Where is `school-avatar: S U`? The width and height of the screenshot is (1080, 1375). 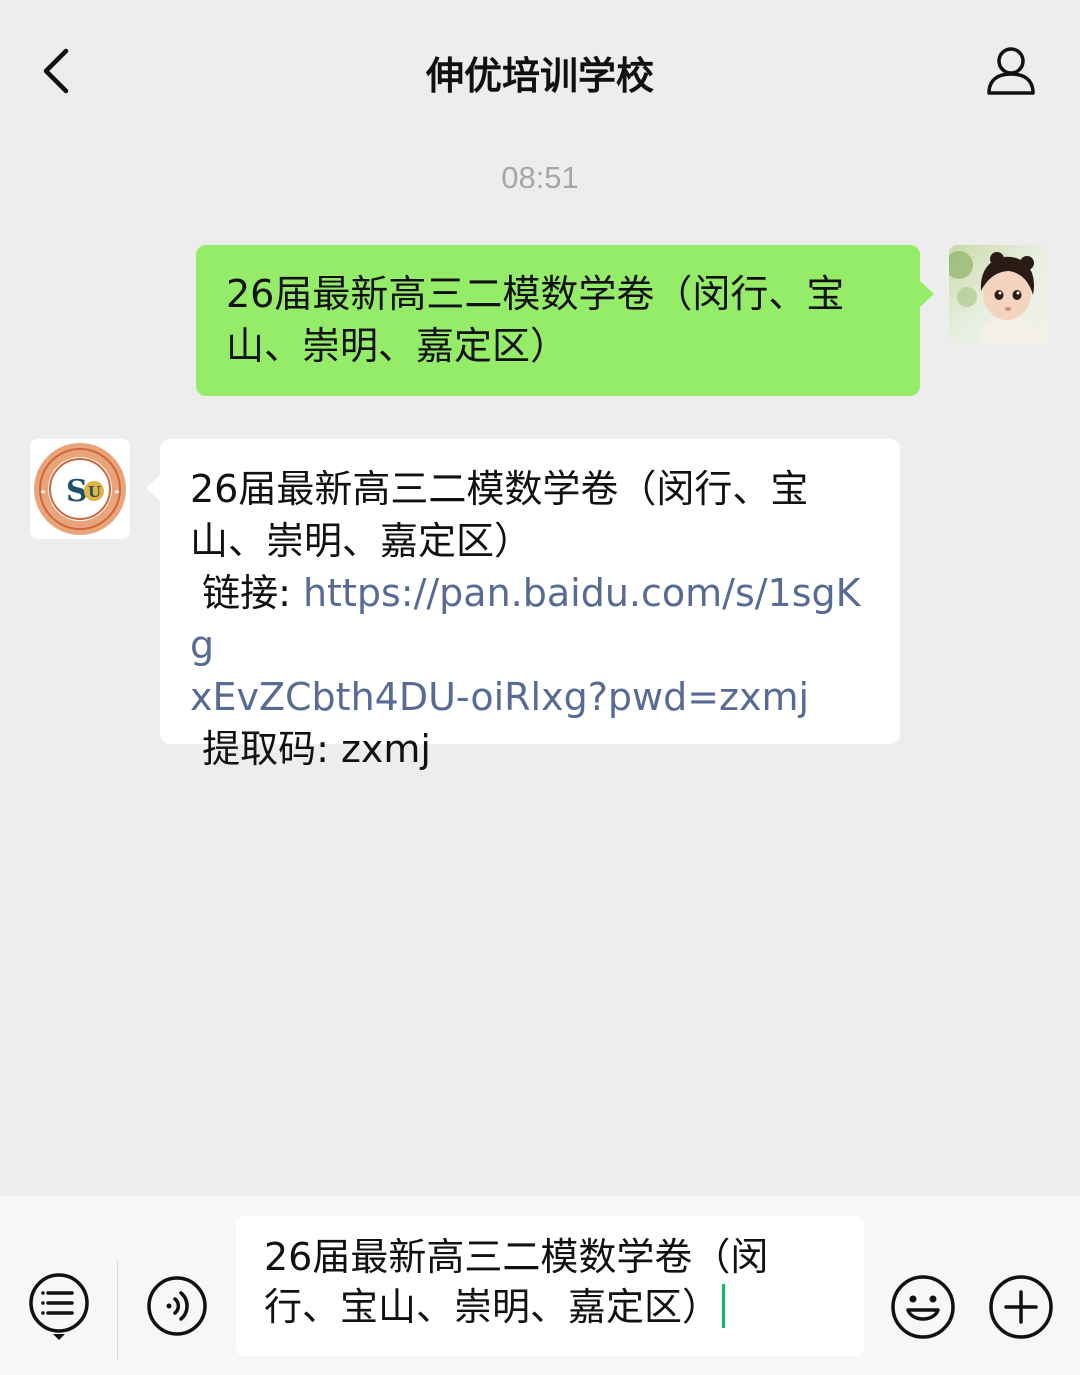
school-avatar: S U is located at coordinates (80, 489).